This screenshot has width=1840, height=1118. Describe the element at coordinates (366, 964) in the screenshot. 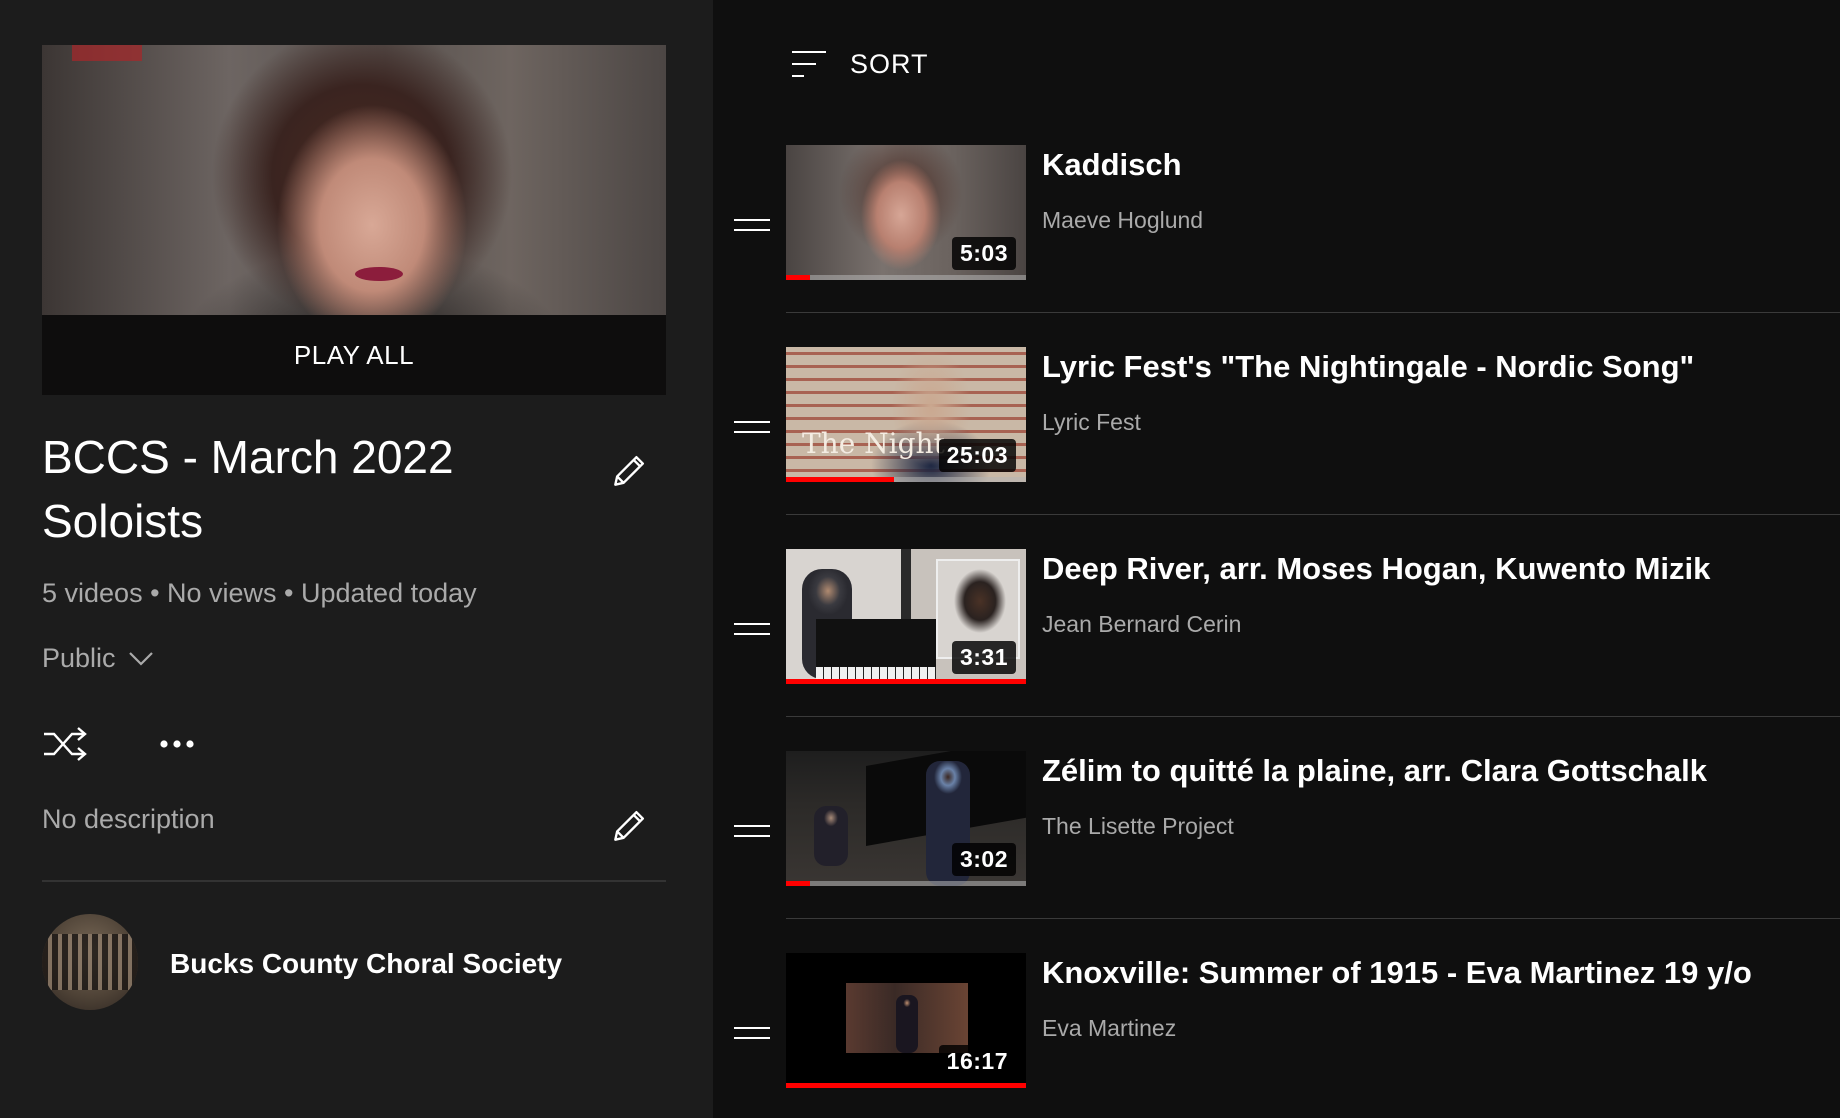

I see `channel-name-link: Bucks County Choral Society` at that location.